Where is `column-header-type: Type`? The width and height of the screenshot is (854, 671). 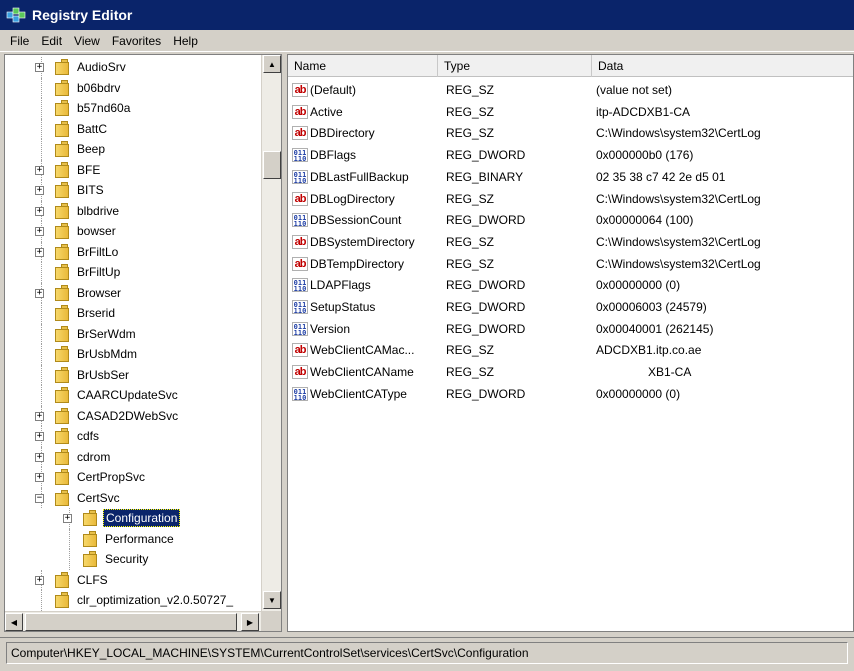 column-header-type: Type is located at coordinates (515, 66).